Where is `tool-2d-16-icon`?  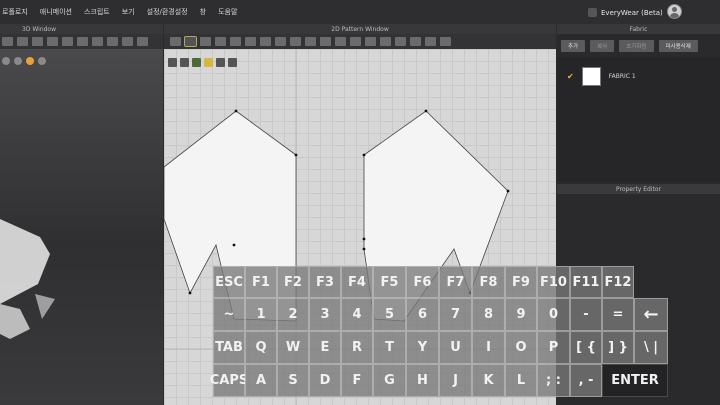 tool-2d-16-icon is located at coordinates (400, 41).